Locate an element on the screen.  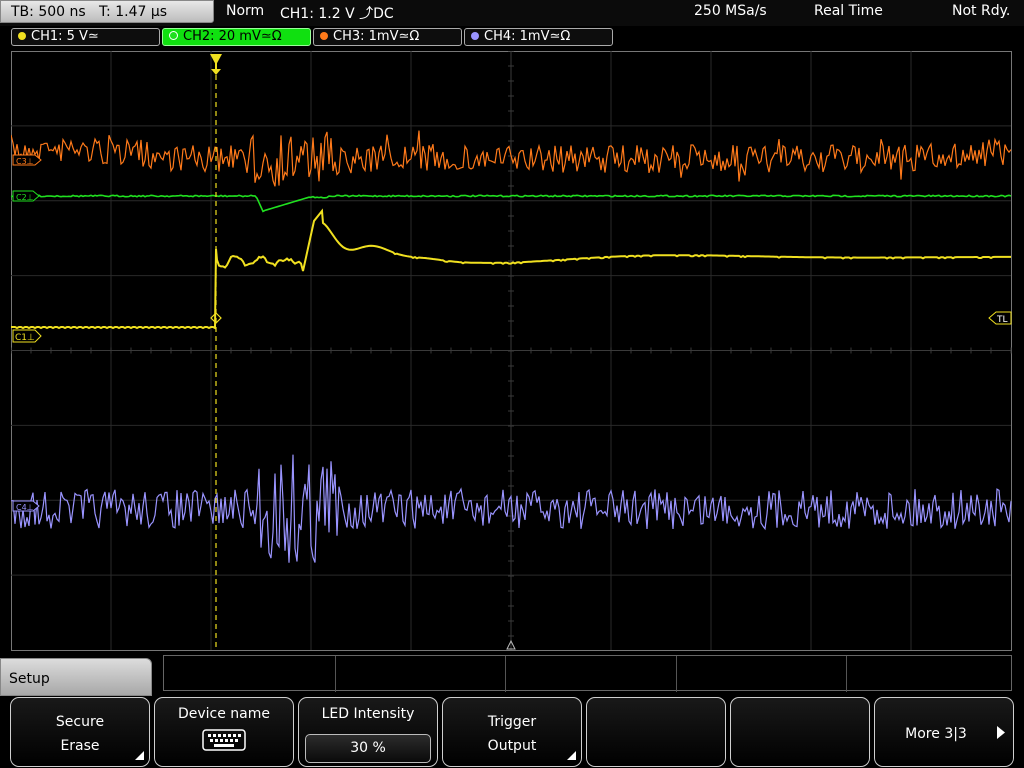
ch3-label: CH3: 1mV≃Ω is located at coordinates (376, 36).